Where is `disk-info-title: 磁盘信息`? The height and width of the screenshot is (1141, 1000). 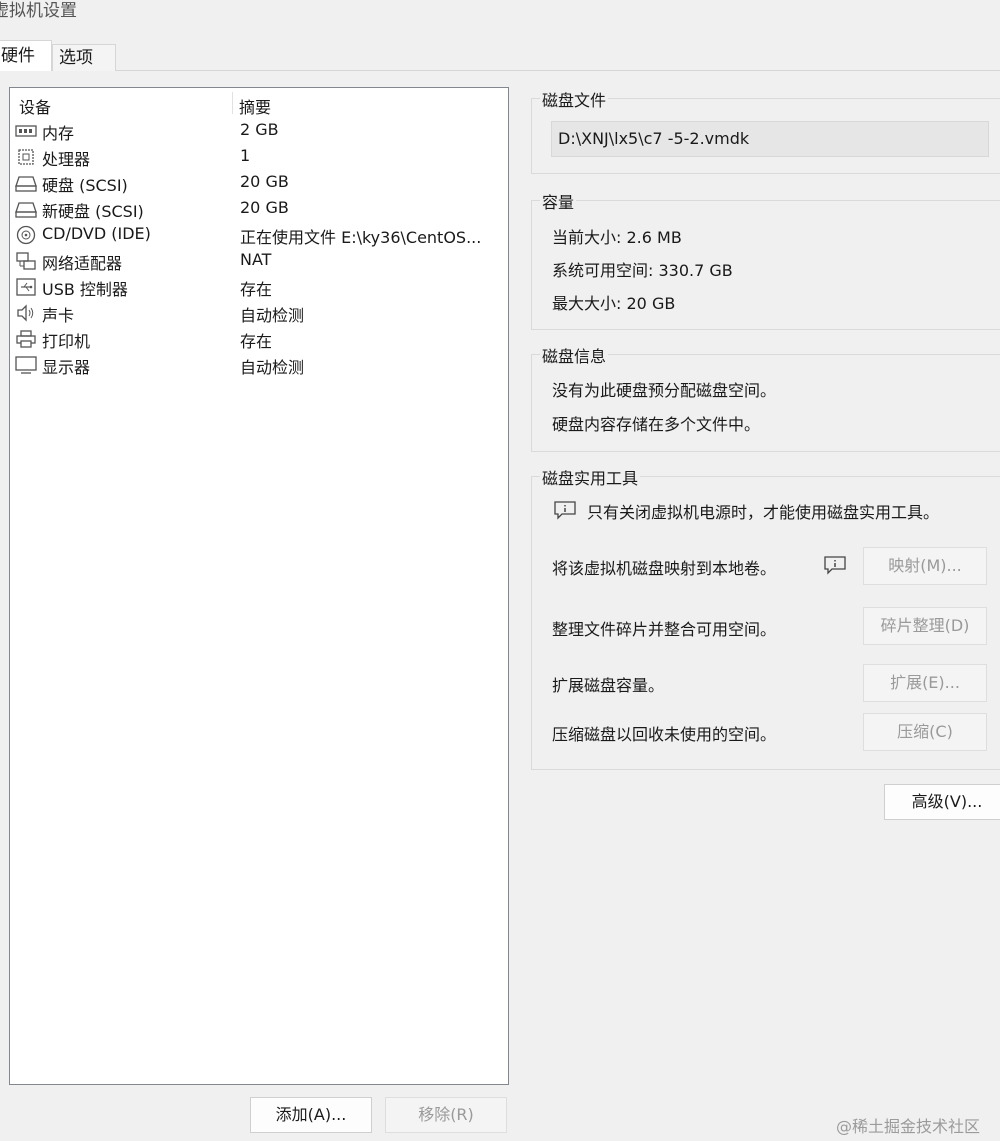
disk-info-title: 磁盘信息 is located at coordinates (574, 355).